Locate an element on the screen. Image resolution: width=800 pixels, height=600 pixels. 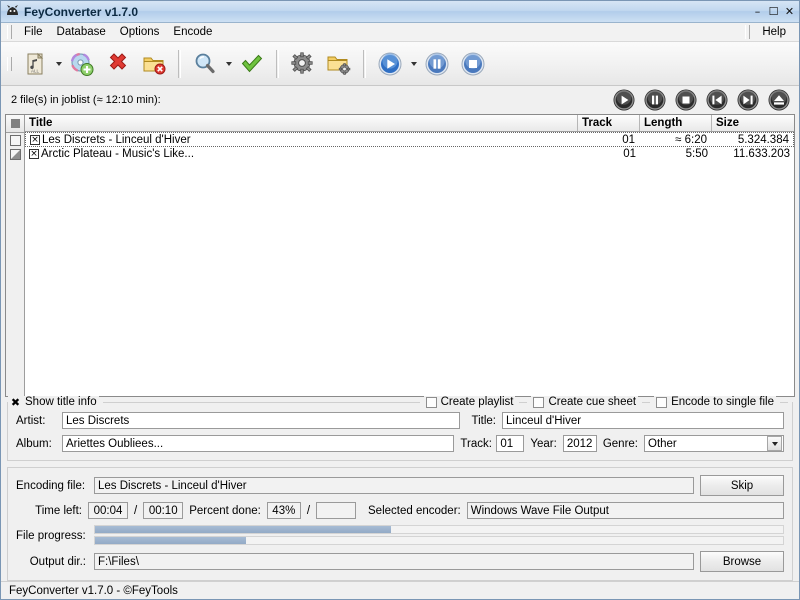
encode-button is located at coordinates (390, 64).